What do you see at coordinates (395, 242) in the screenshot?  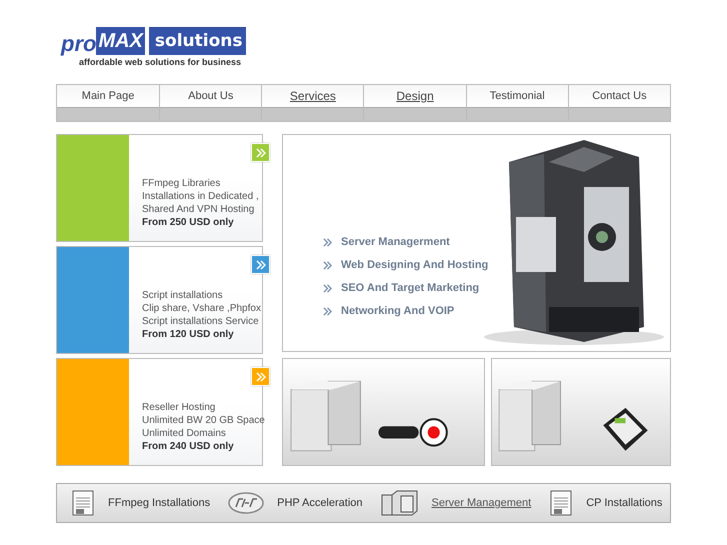 I see `service-text: Server Managerment` at bounding box center [395, 242].